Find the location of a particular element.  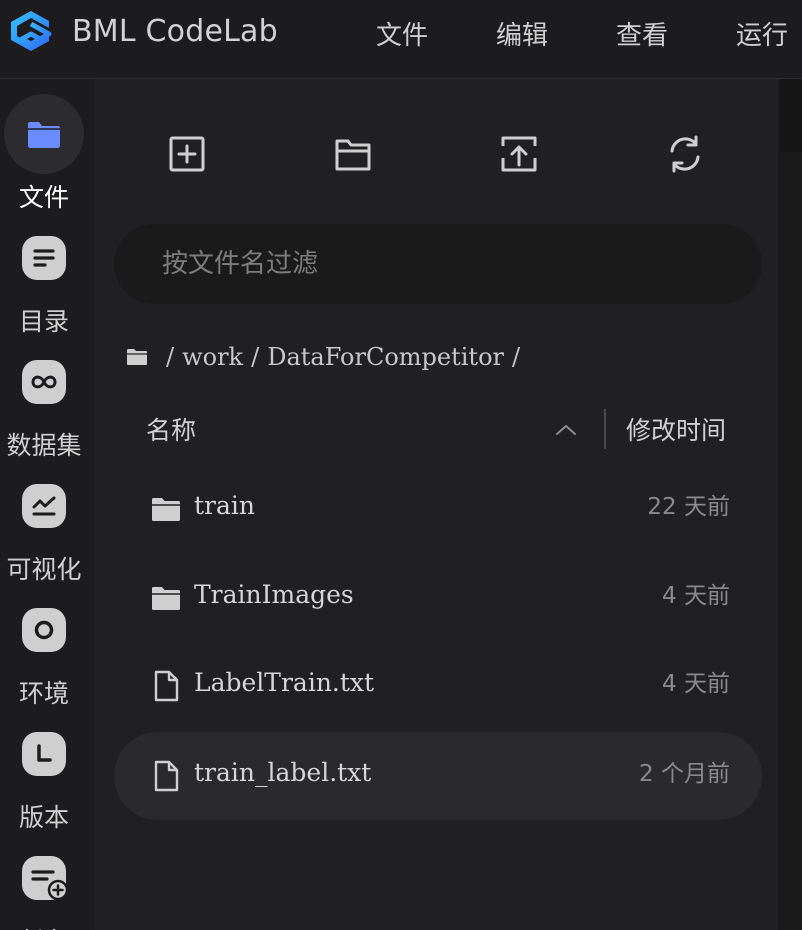

task-icon is located at coordinates (45, 878).